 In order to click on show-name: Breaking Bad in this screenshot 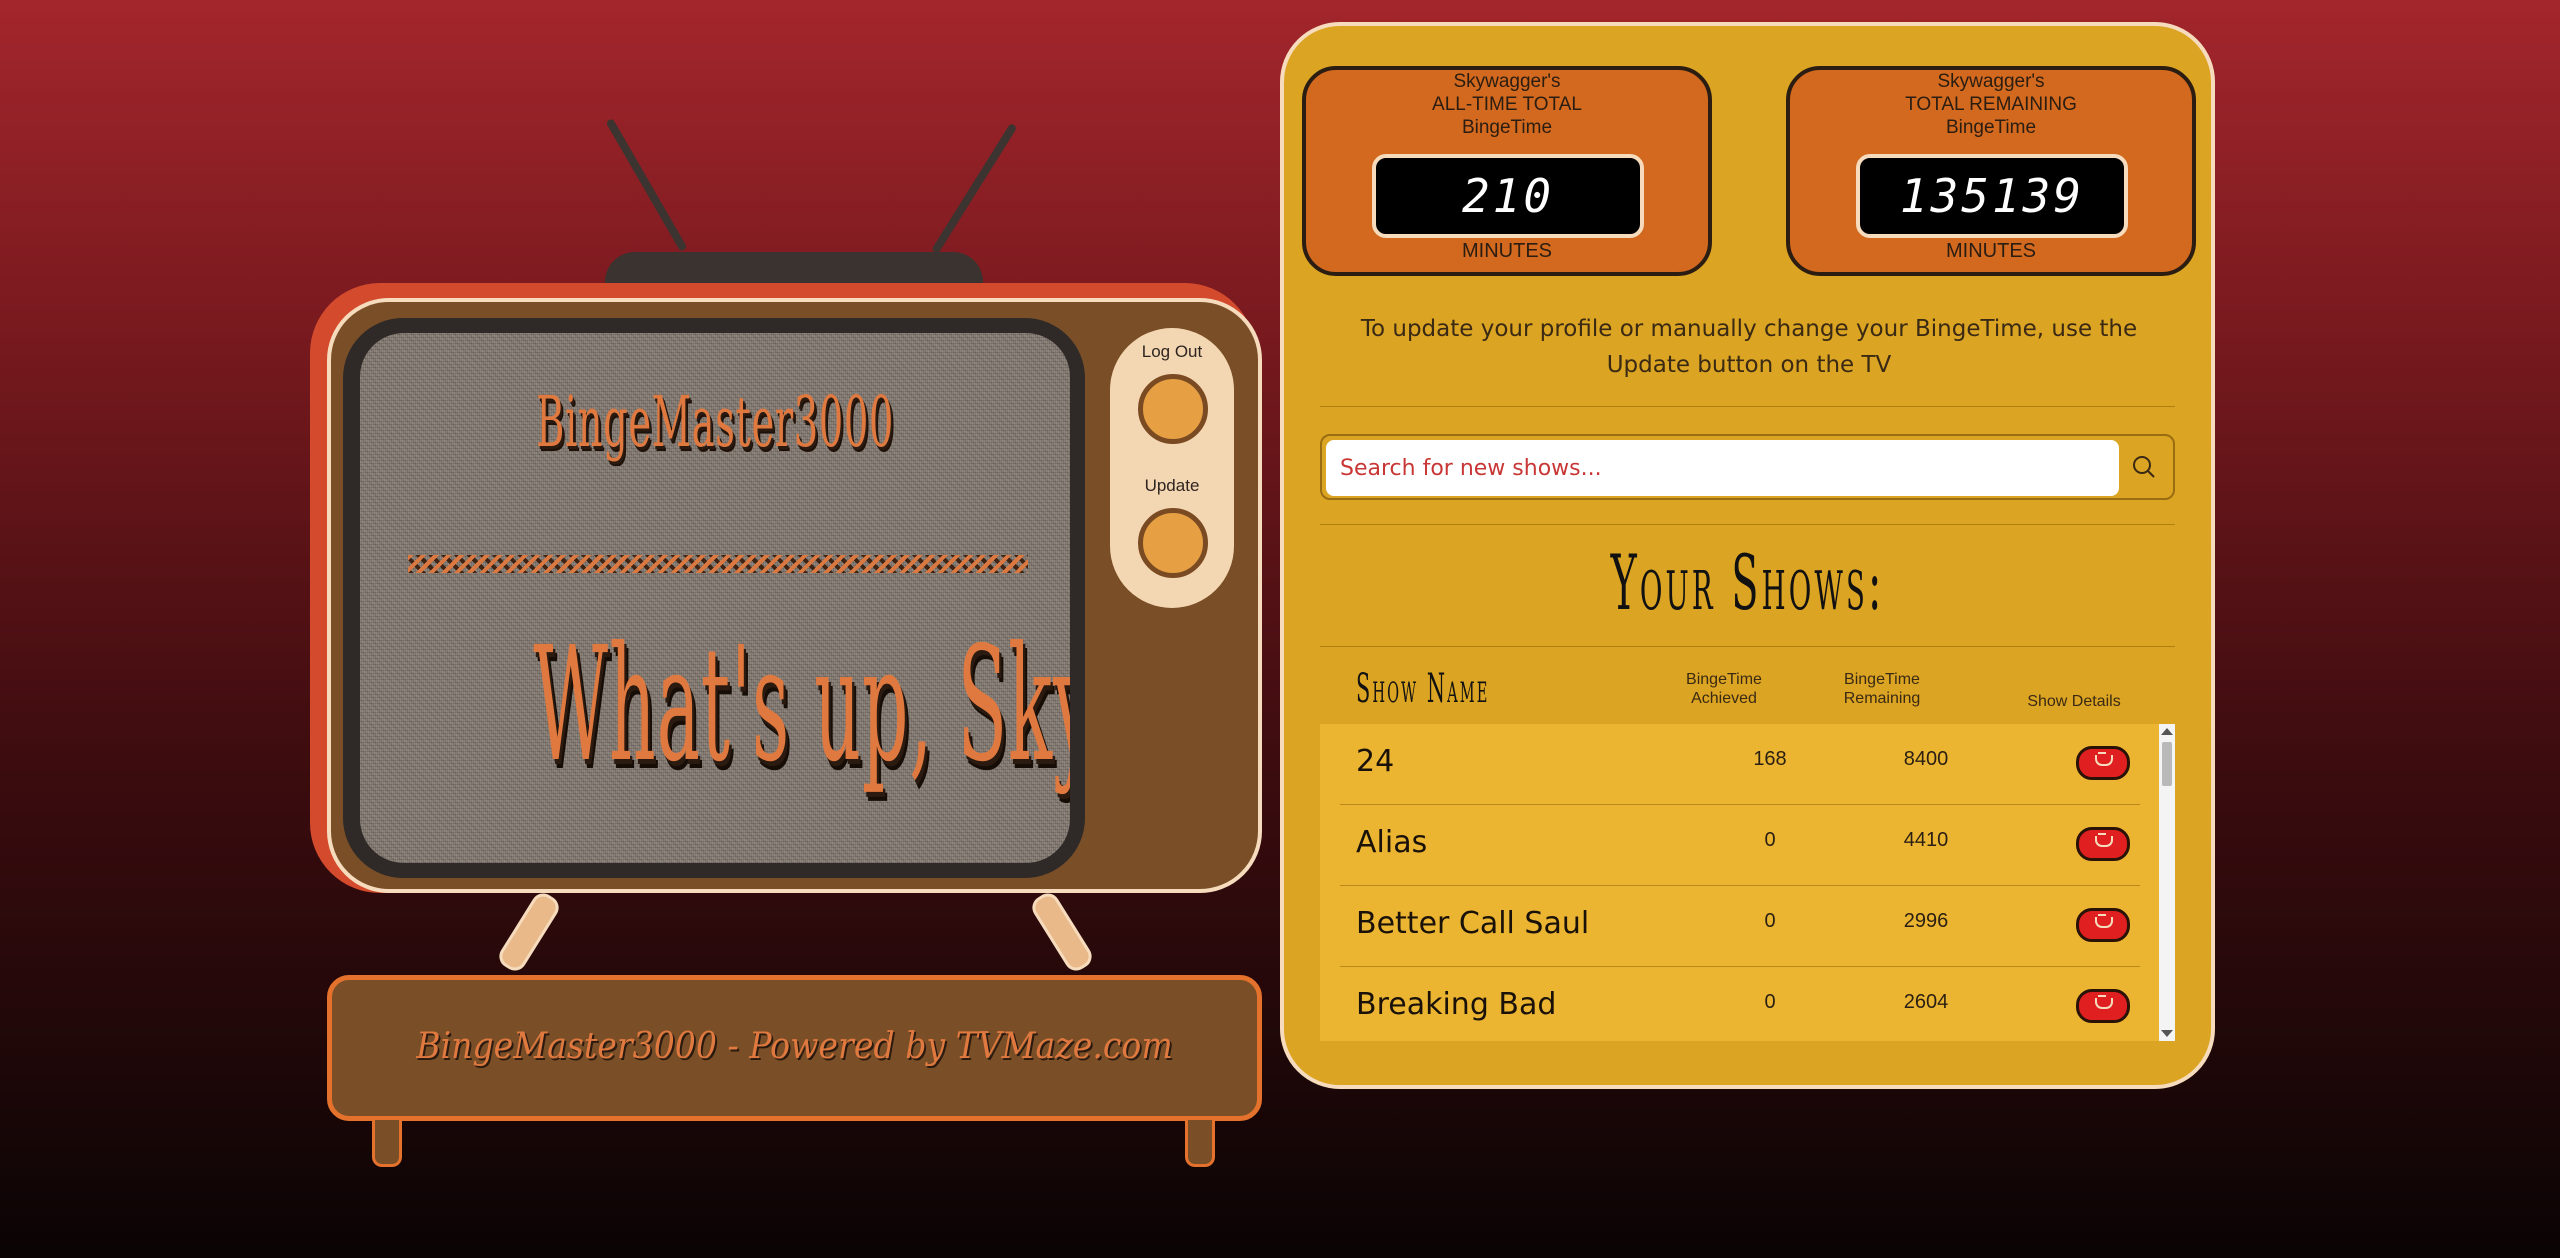, I will do `click(1456, 1004)`.